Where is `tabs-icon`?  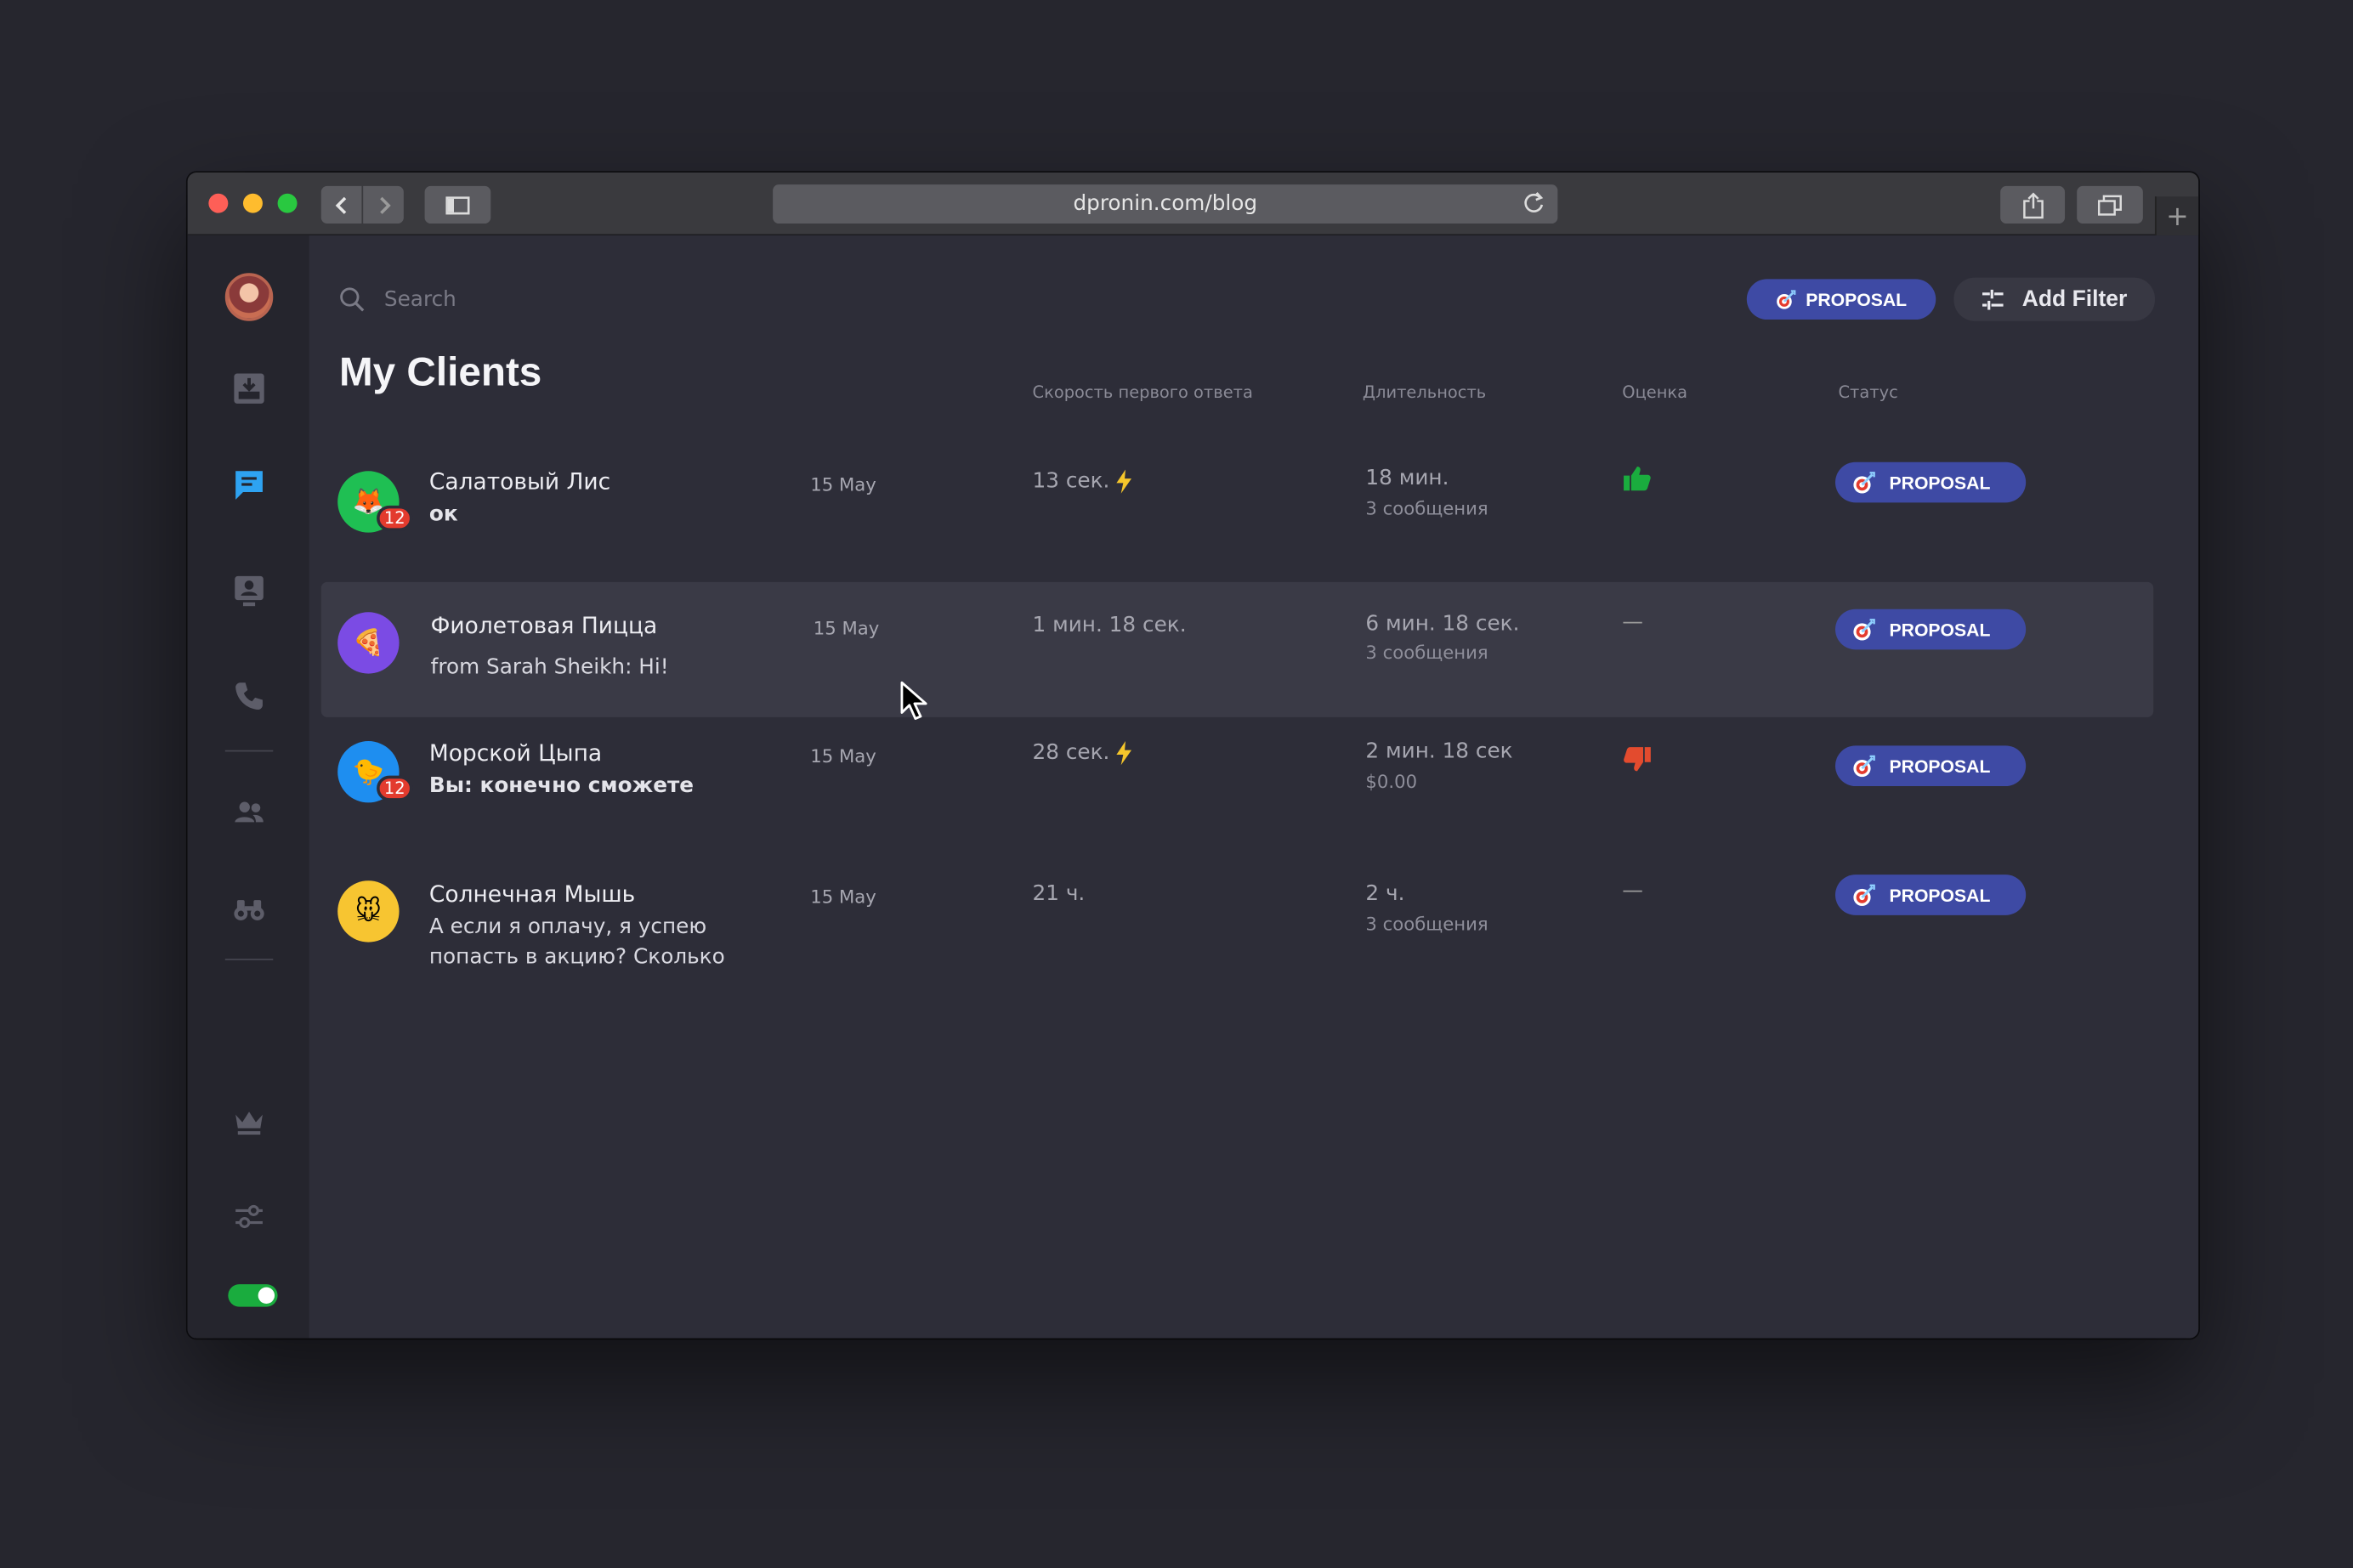
tabs-icon is located at coordinates (2109, 205).